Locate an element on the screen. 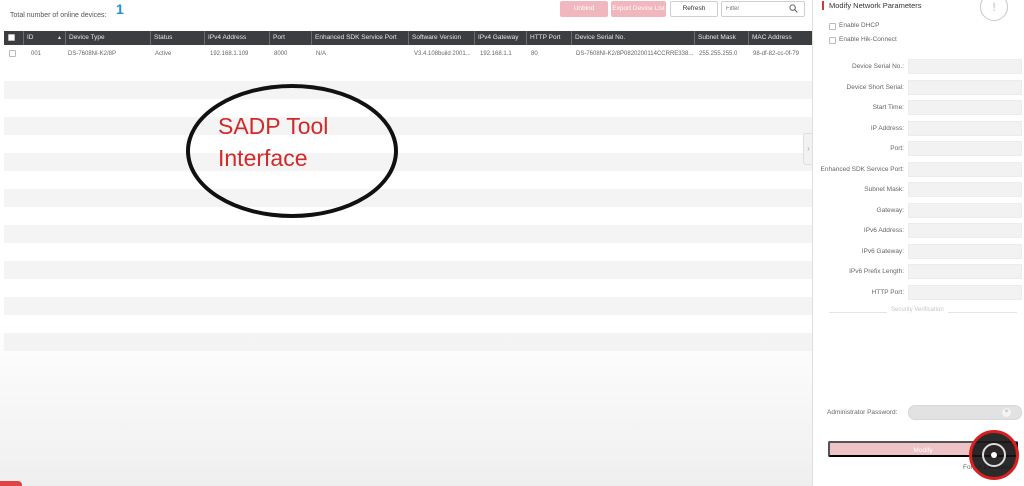  select-all-checkbox is located at coordinates (11, 37).